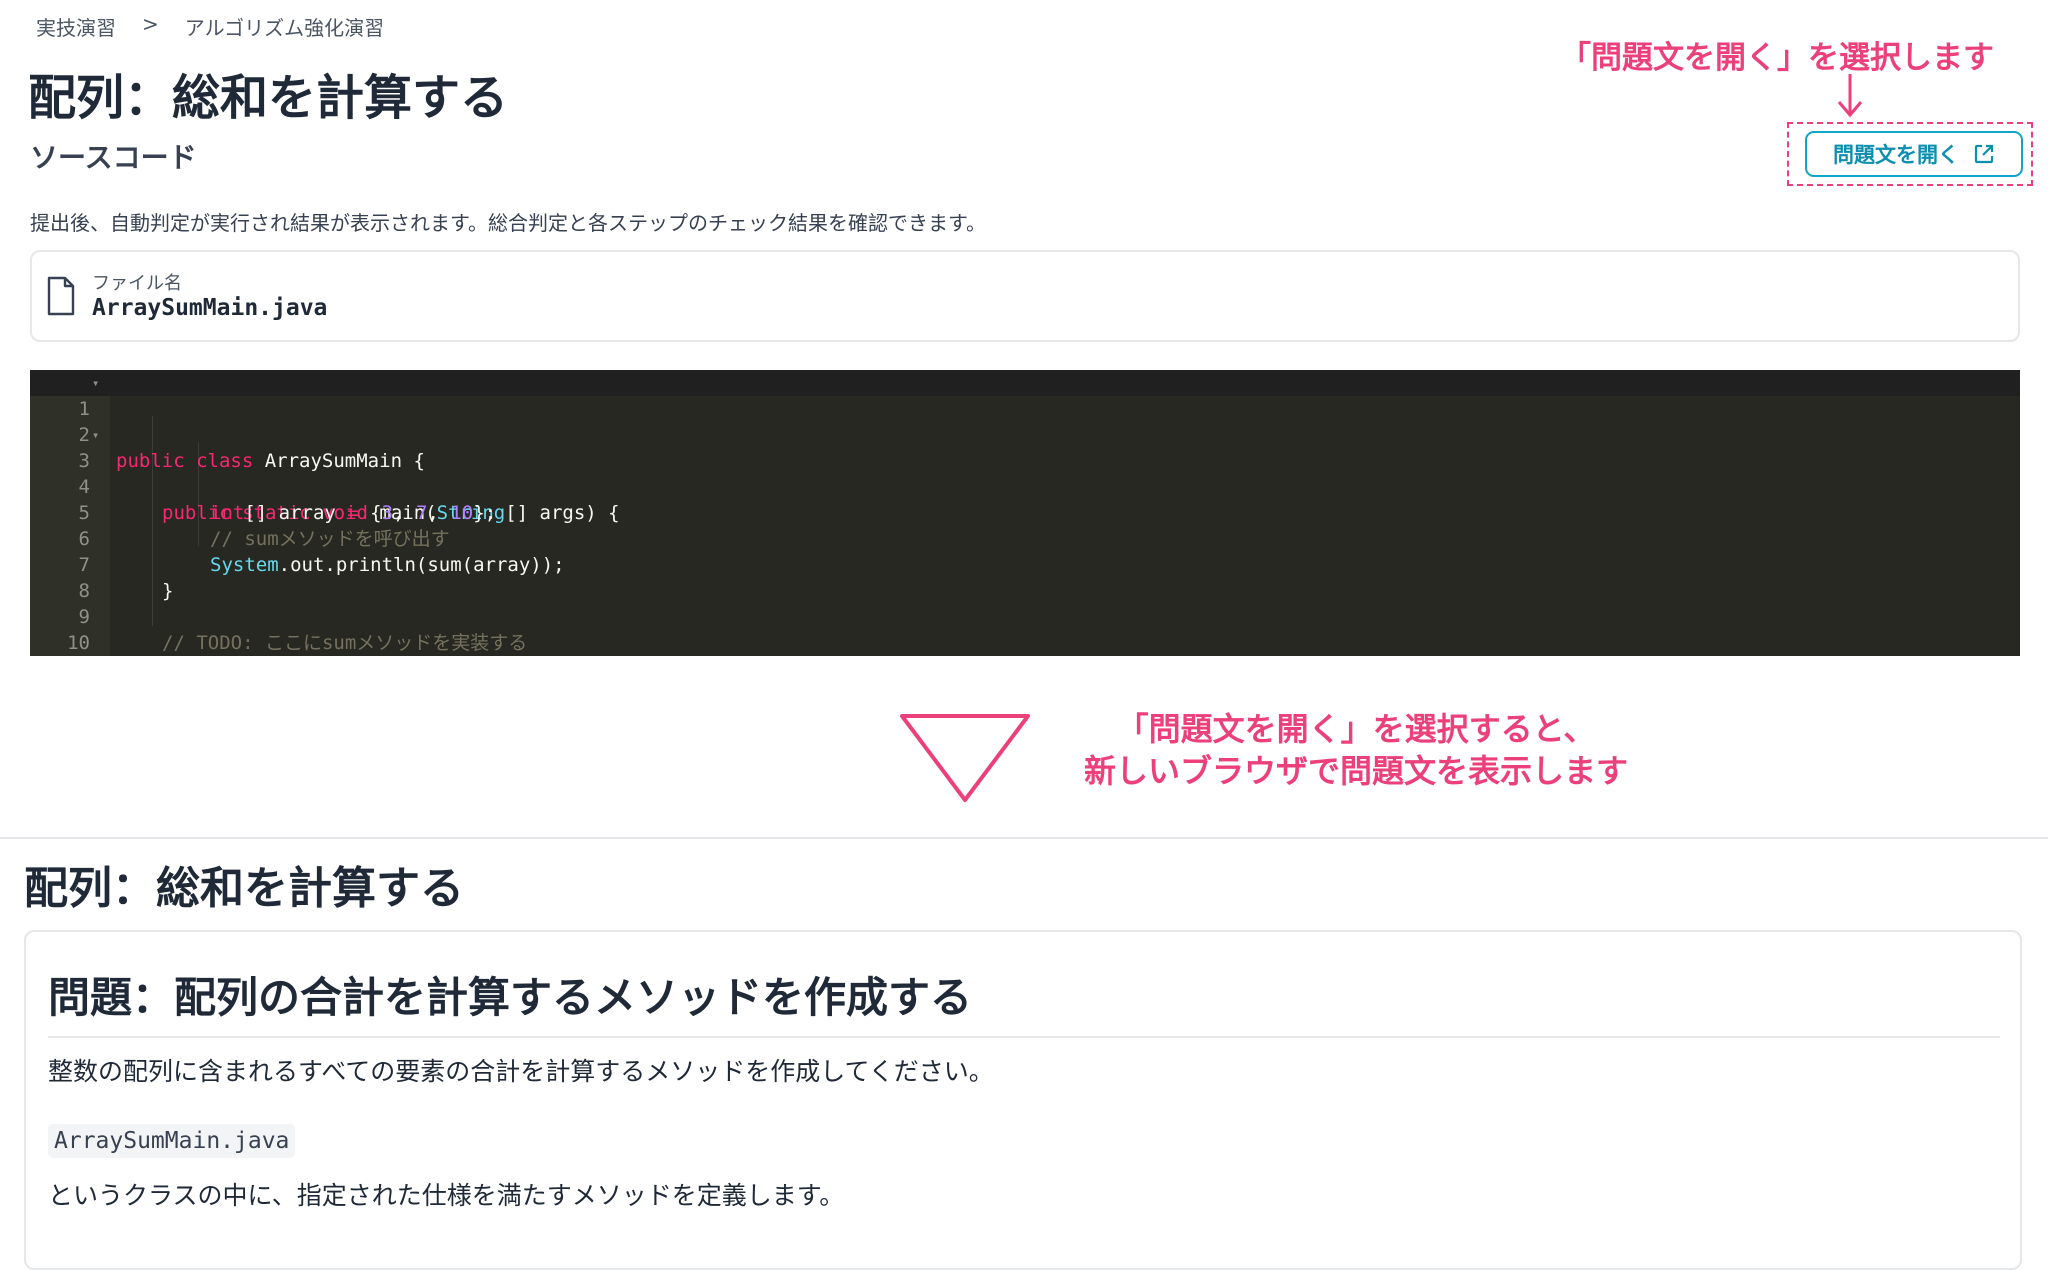  What do you see at coordinates (1850, 96) in the screenshot?
I see `annotation-arrow-down-icon` at bounding box center [1850, 96].